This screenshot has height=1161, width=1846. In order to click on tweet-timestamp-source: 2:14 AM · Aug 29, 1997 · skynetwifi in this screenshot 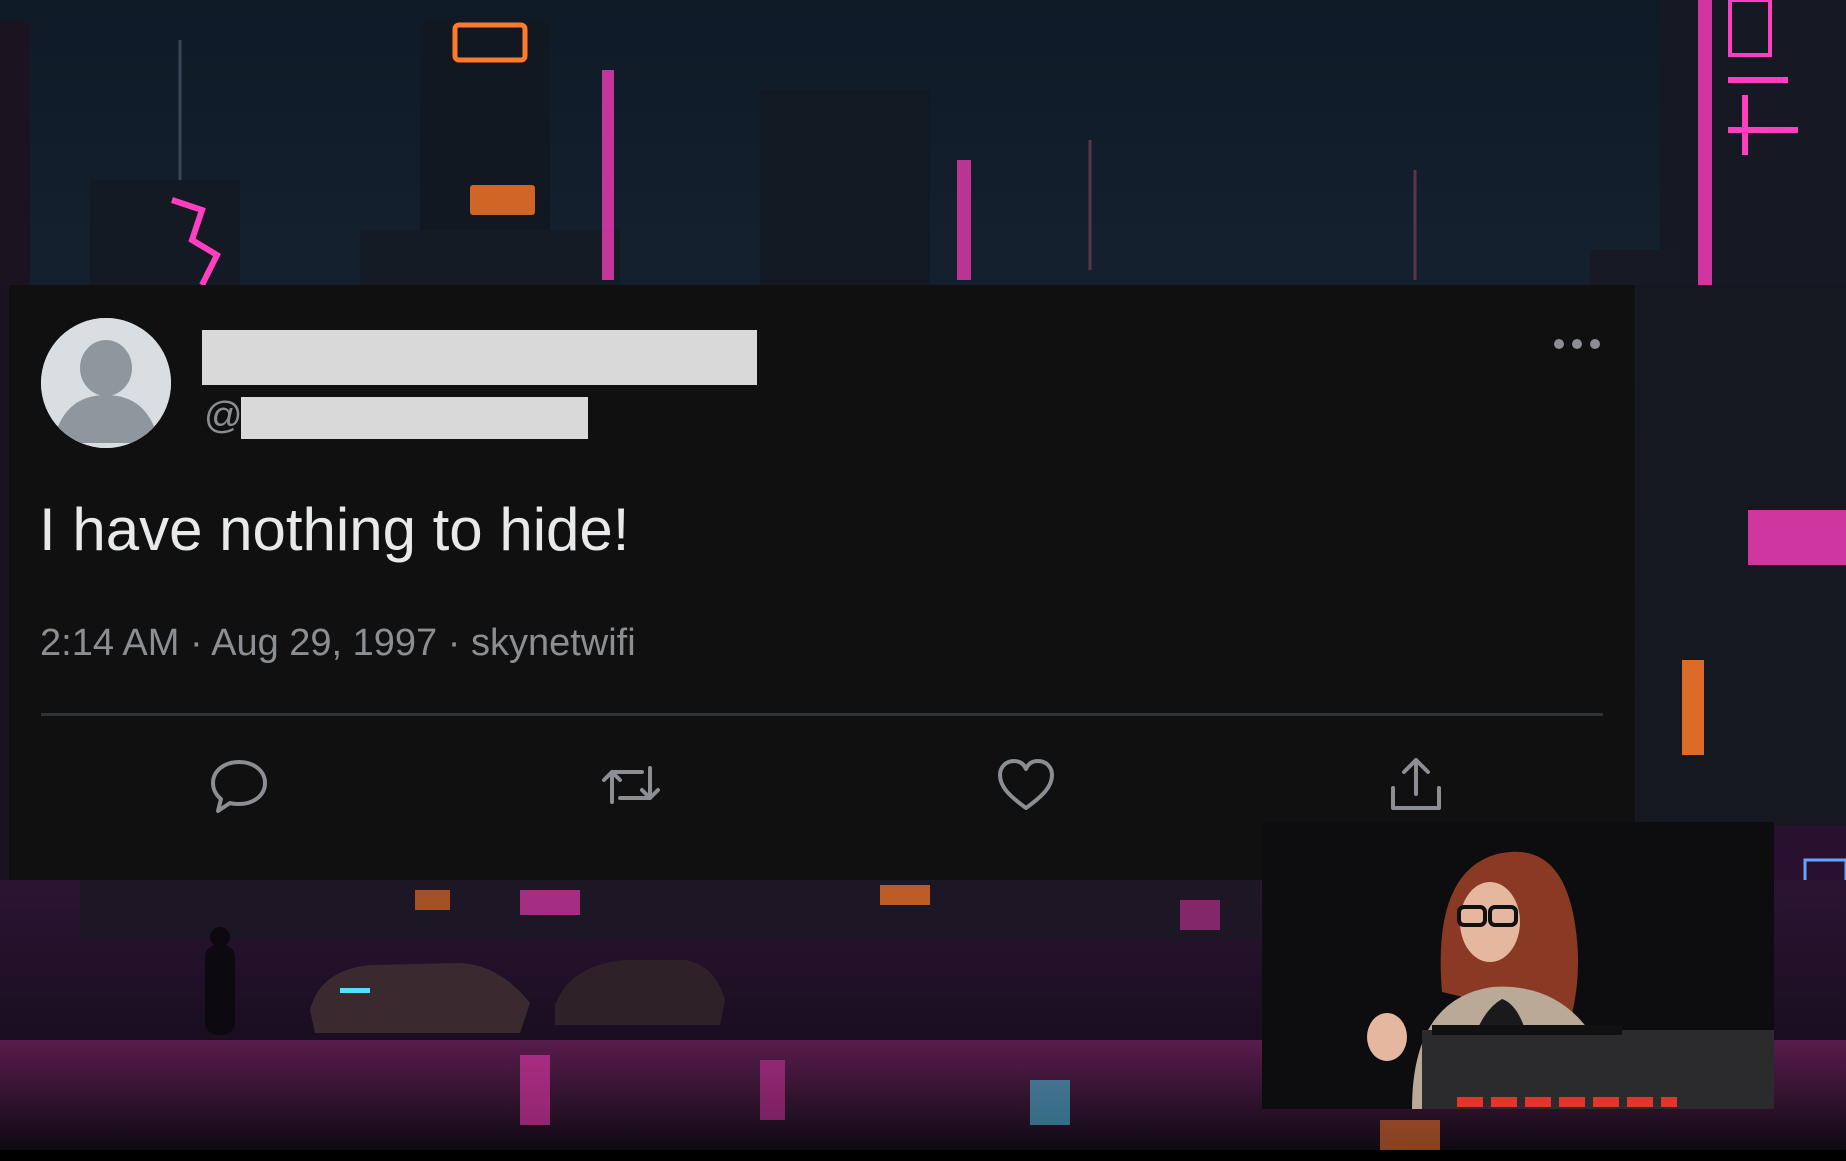, I will do `click(338, 643)`.